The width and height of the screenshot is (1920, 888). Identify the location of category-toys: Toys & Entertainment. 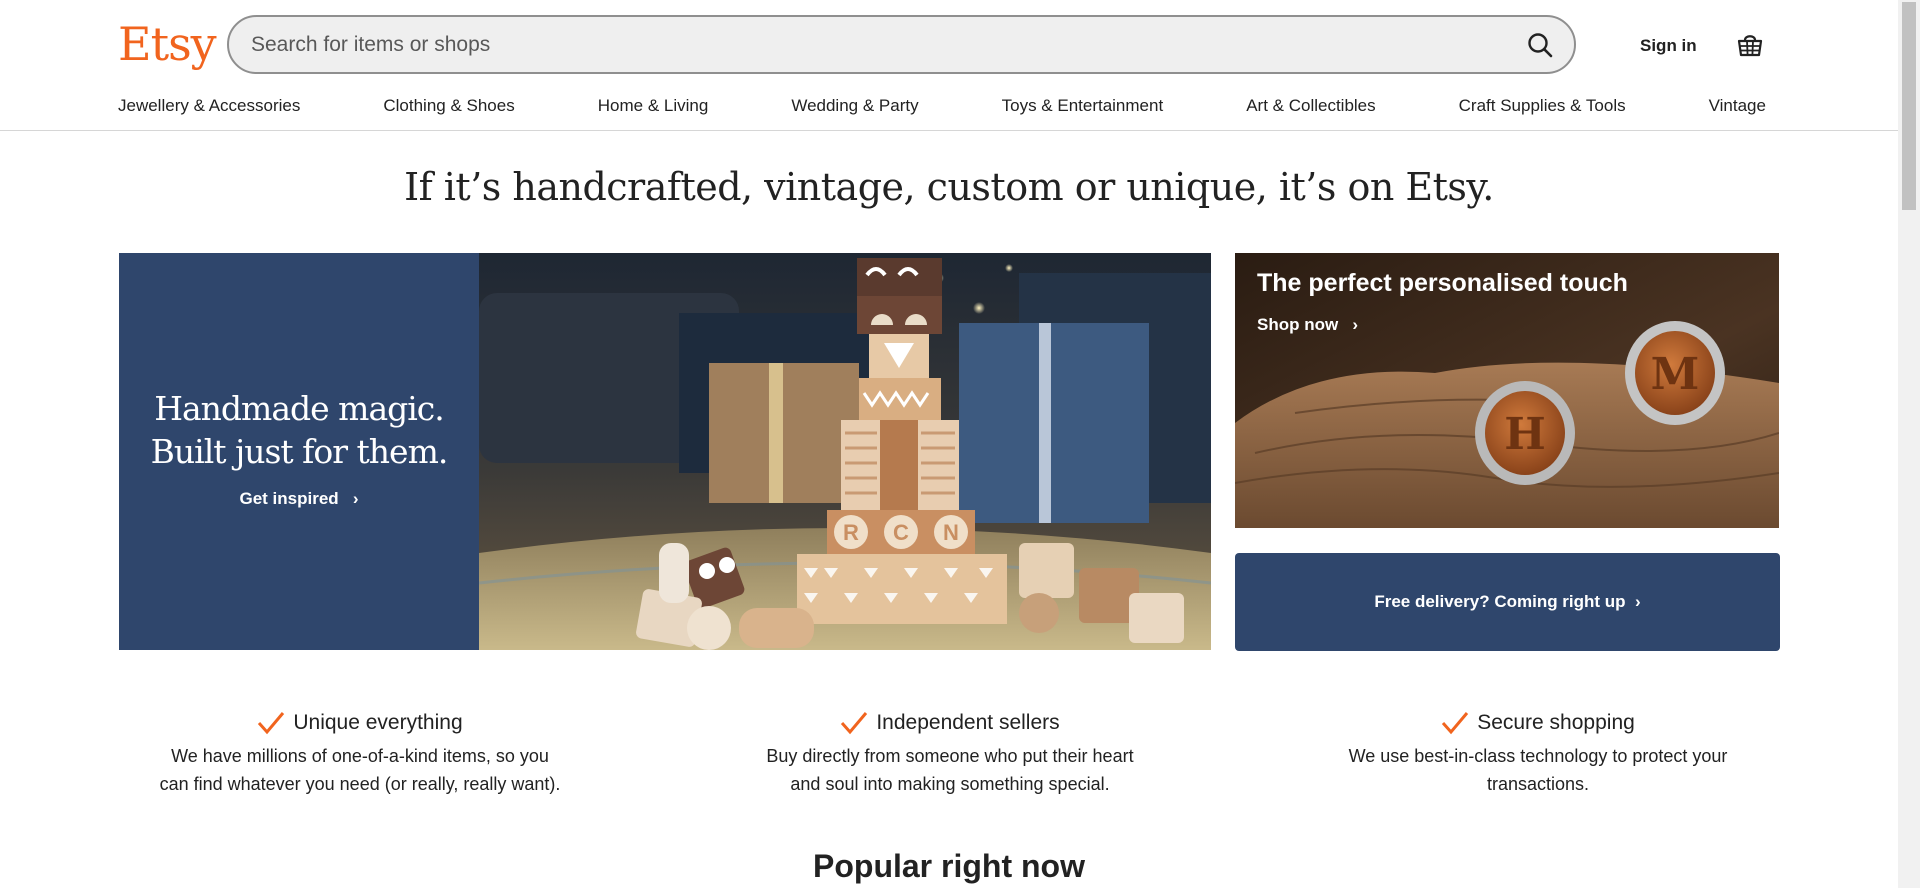
(1083, 107).